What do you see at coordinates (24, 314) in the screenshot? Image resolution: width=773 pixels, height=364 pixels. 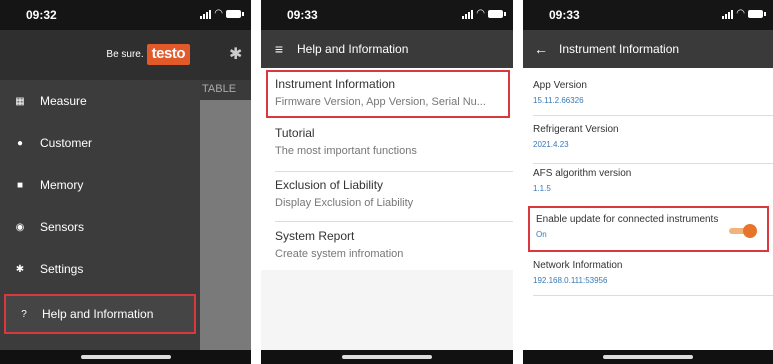 I see `help-icon: ?` at bounding box center [24, 314].